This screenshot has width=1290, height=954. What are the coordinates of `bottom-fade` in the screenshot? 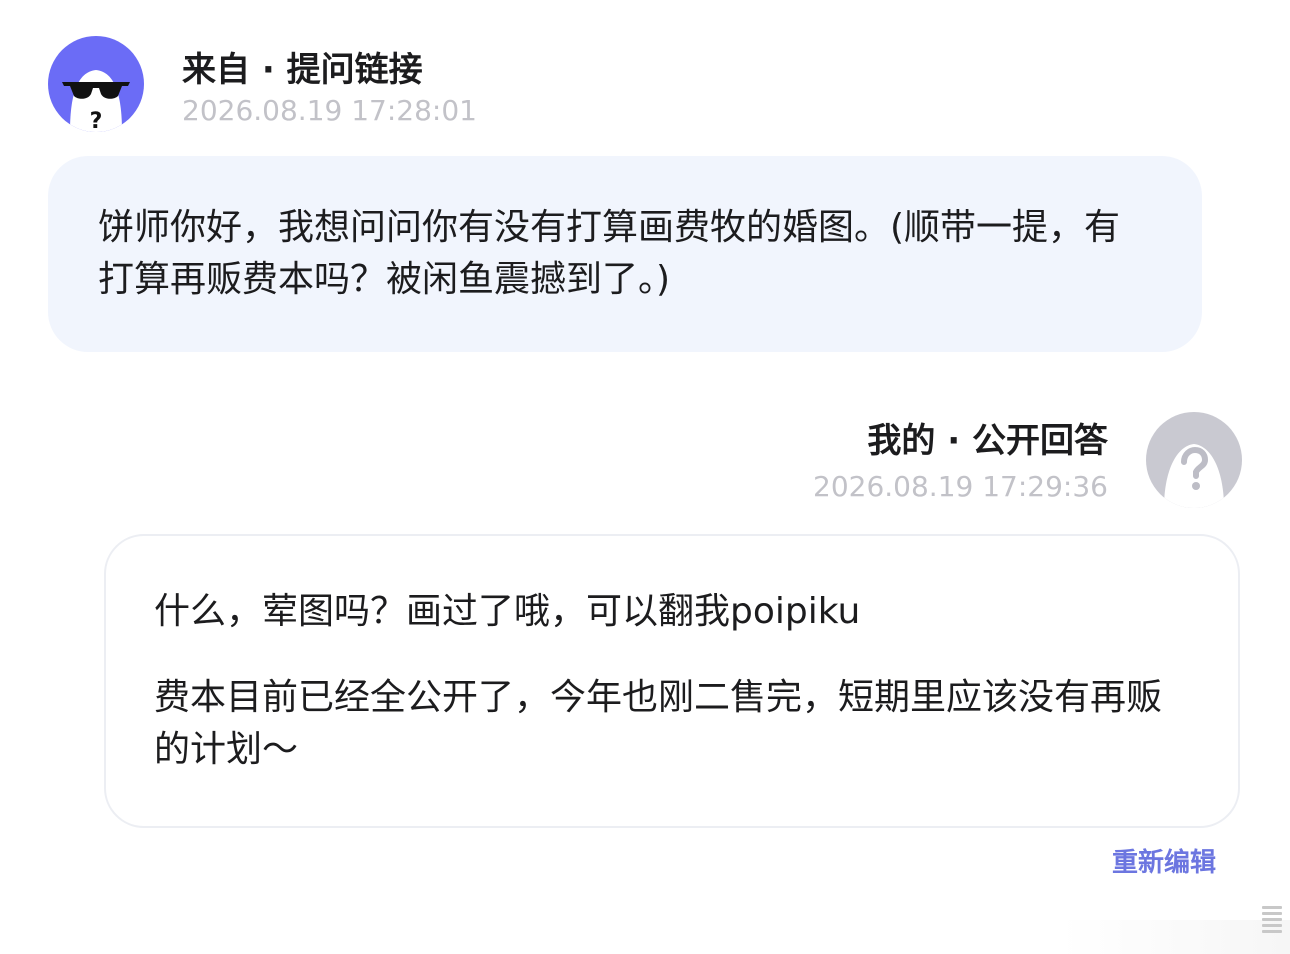 It's located at (1175, 937).